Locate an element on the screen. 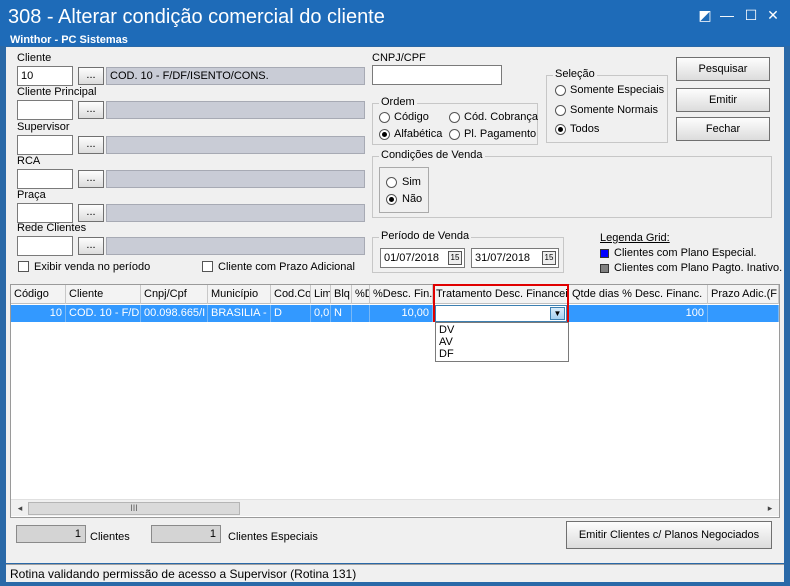  periodo-start-input: 01/07/2018 15 is located at coordinates (422, 258).